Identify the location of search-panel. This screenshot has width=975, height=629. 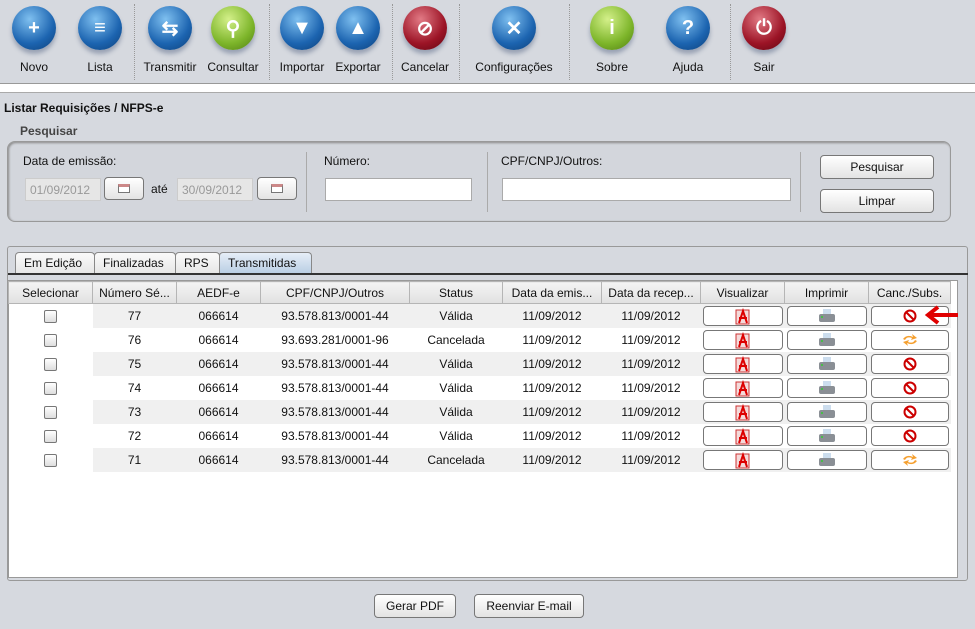
(479, 181).